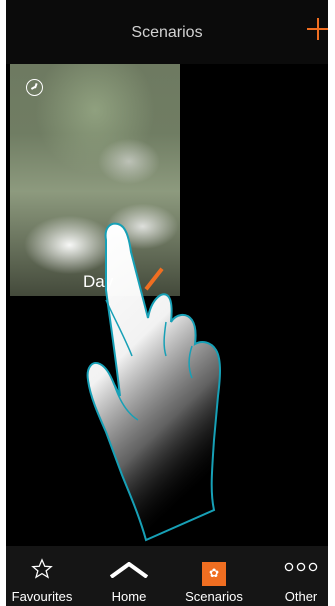 The image size is (335, 606). I want to click on bottom-navigation: Favourites Home Scenarios Other, so click(167, 576).